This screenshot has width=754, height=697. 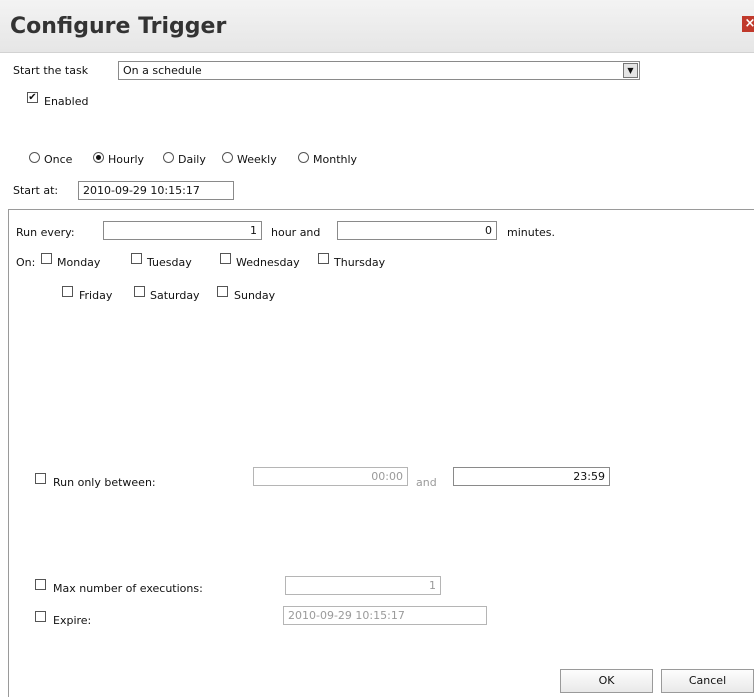 I want to click on day-wednesday-label: Wednesday, so click(x=268, y=262).